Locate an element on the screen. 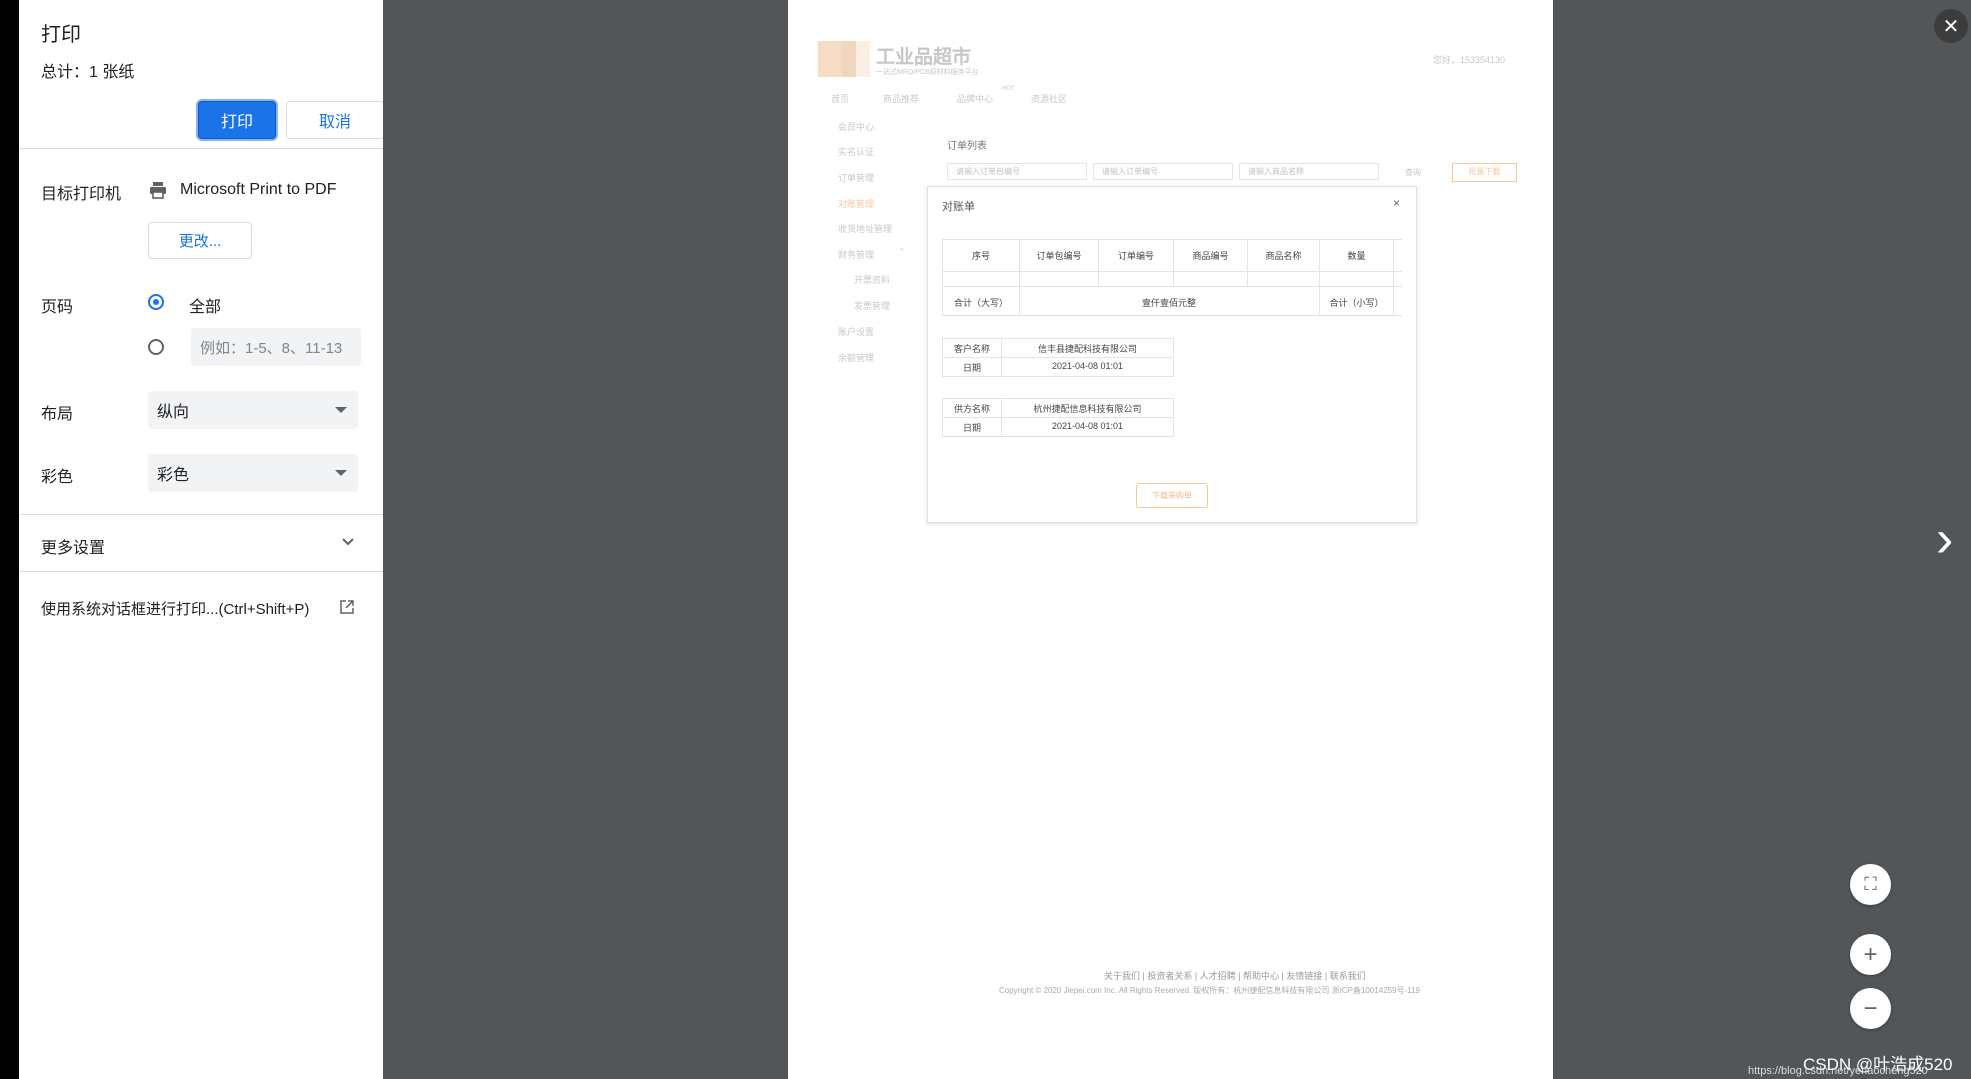 Image resolution: width=1971 pixels, height=1079 pixels. print-button: 打印 is located at coordinates (237, 120).